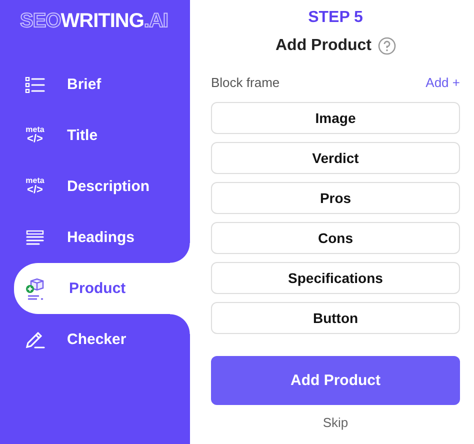 The width and height of the screenshot is (474, 444). I want to click on page-title: Add Product, so click(324, 46).